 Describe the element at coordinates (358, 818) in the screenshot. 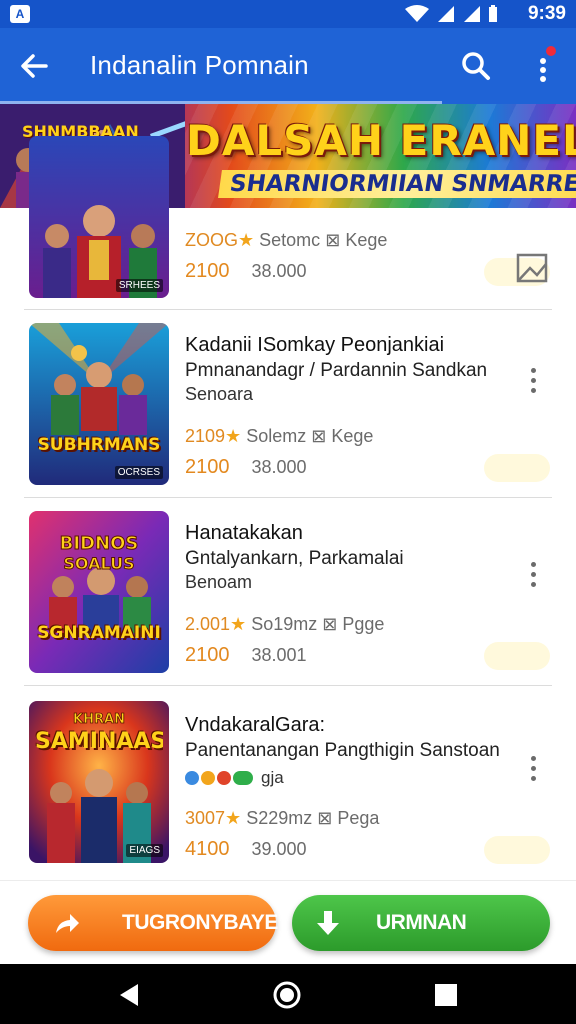

I see `age-value: Pega` at that location.